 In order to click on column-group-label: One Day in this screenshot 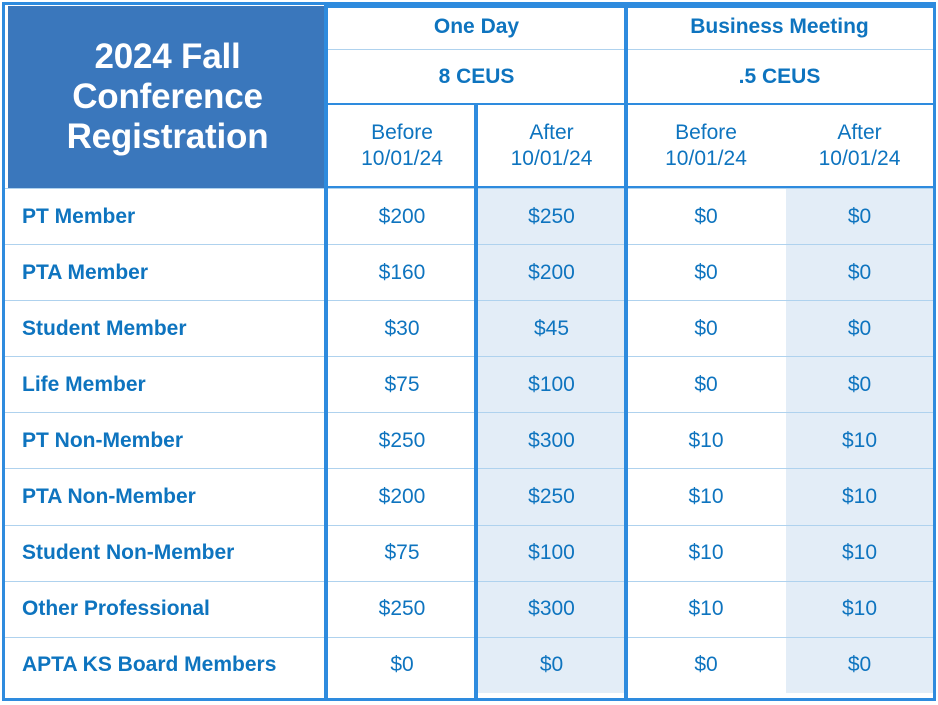, I will do `click(476, 26)`.